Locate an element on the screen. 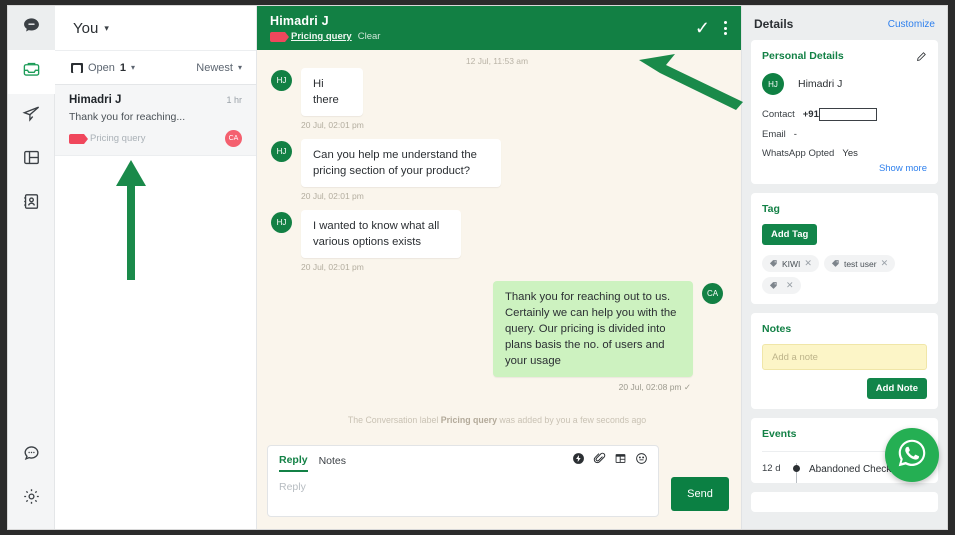 Image resolution: width=955 pixels, height=535 pixels. add-note-button: Add Note is located at coordinates (896, 388).